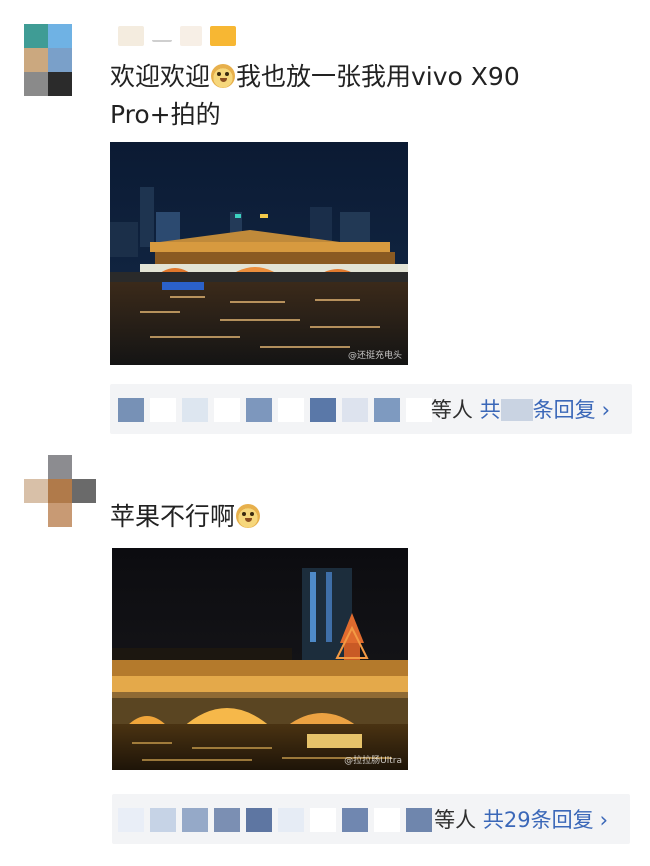 This screenshot has width=650, height=866. I want to click on reply-tail-label: 条回复, so click(564, 410).